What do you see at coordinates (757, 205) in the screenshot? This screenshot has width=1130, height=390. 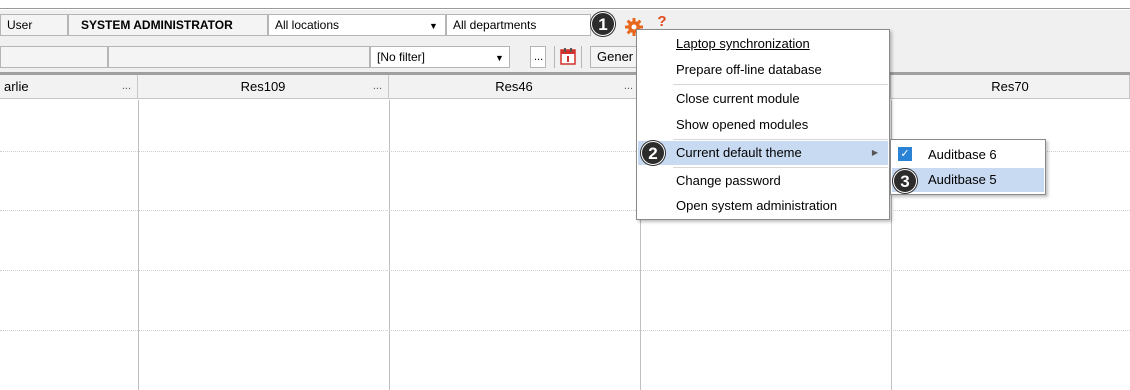 I see `menu-item-label: Open system administration` at bounding box center [757, 205].